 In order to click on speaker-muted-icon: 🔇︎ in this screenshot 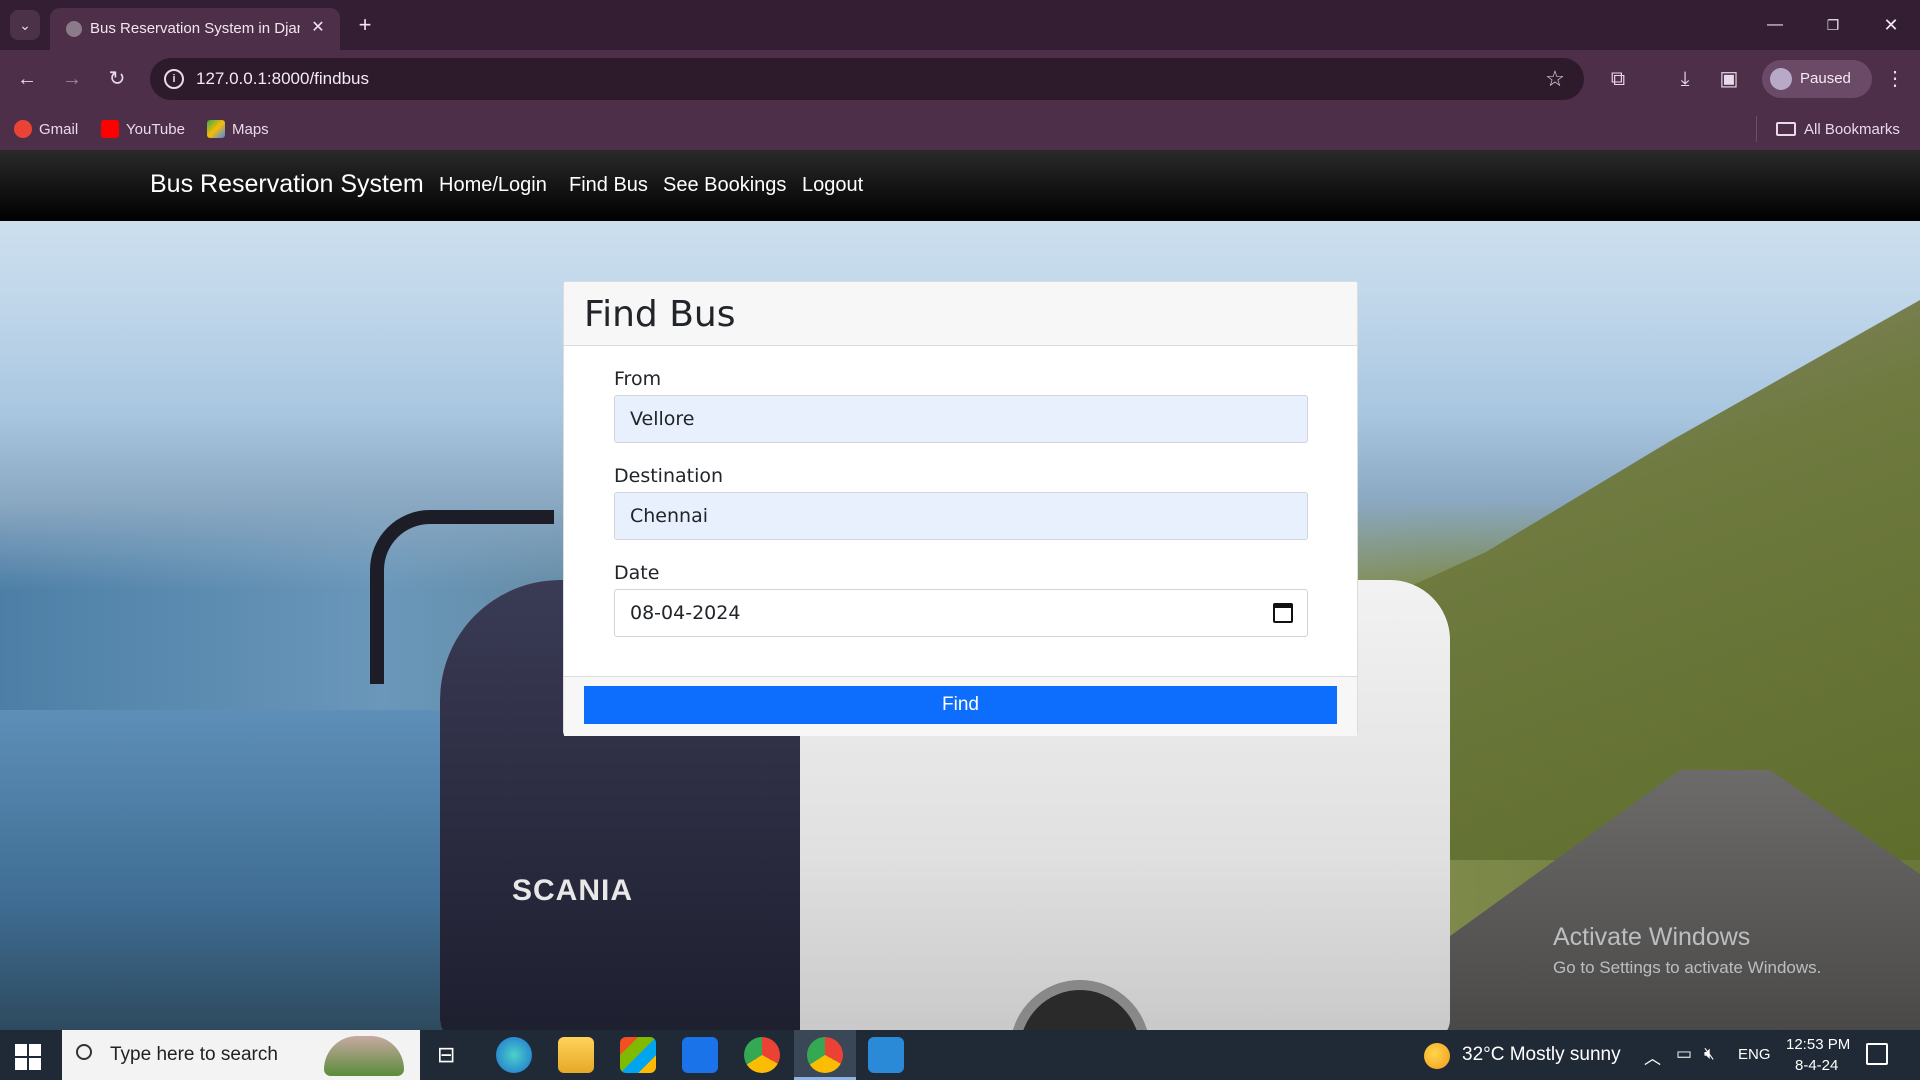, I will do `click(1709, 1054)`.